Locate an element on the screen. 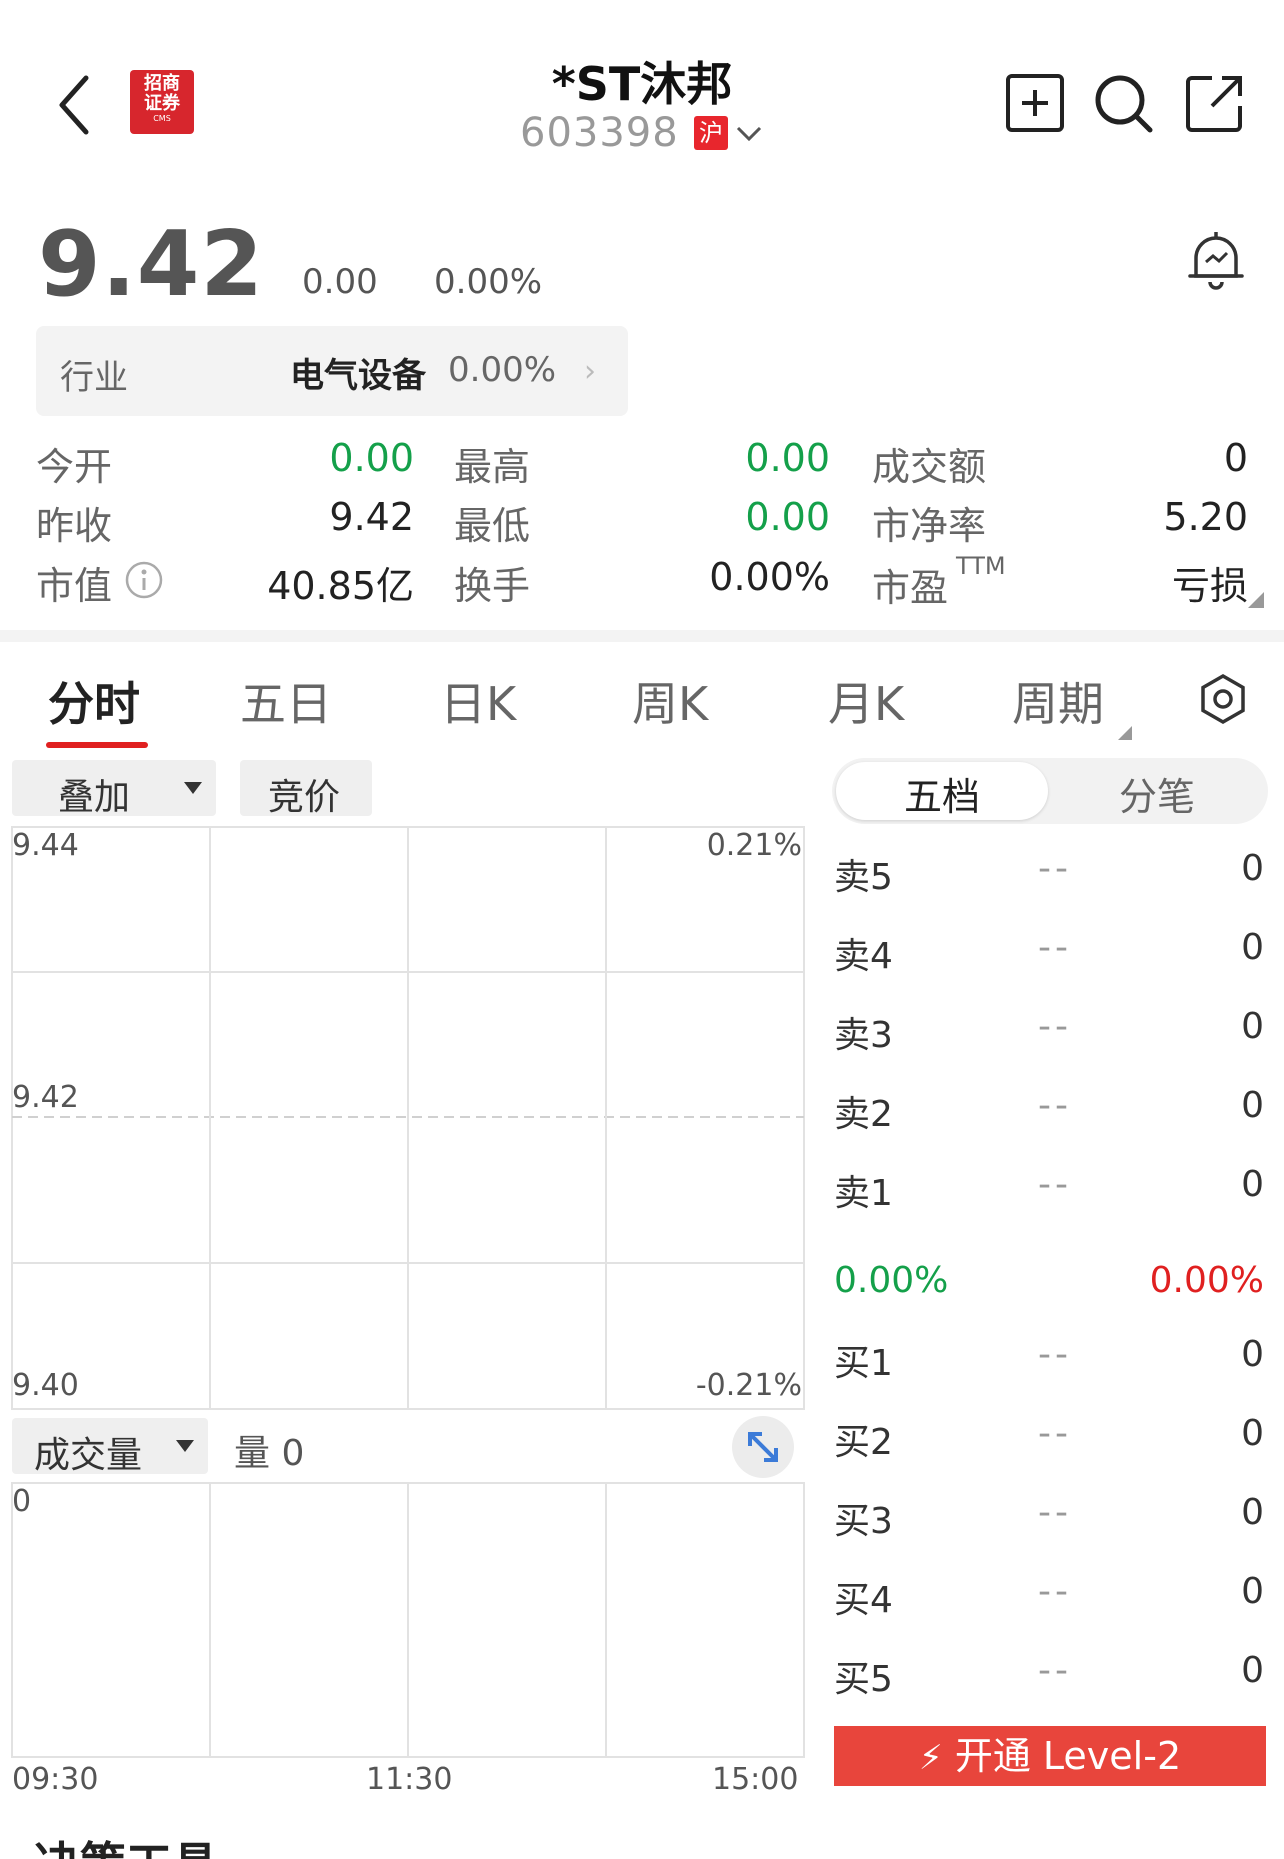  stat-label: 昨收 is located at coordinates (74, 526).